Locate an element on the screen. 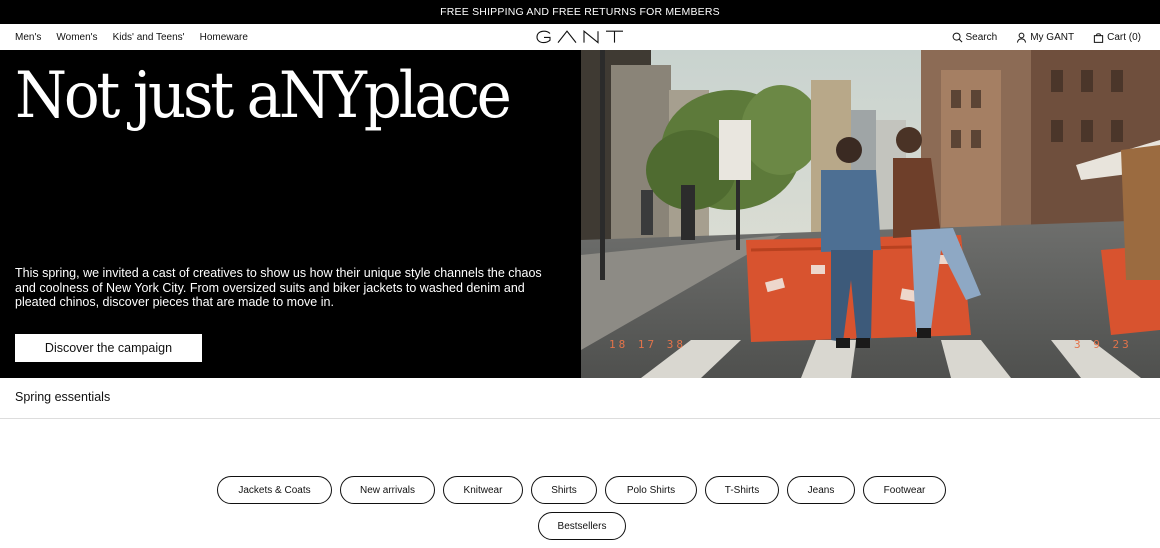 This screenshot has height=548, width=1160. account-label: My GANT is located at coordinates (1052, 37).